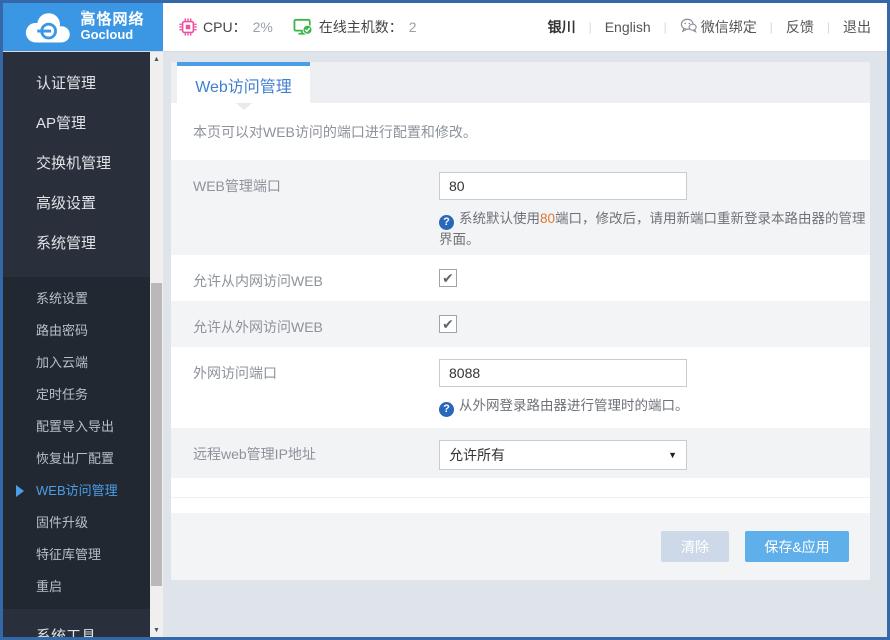 The height and width of the screenshot is (640, 890). I want to click on scroll-down-icon: ▼, so click(156, 630).